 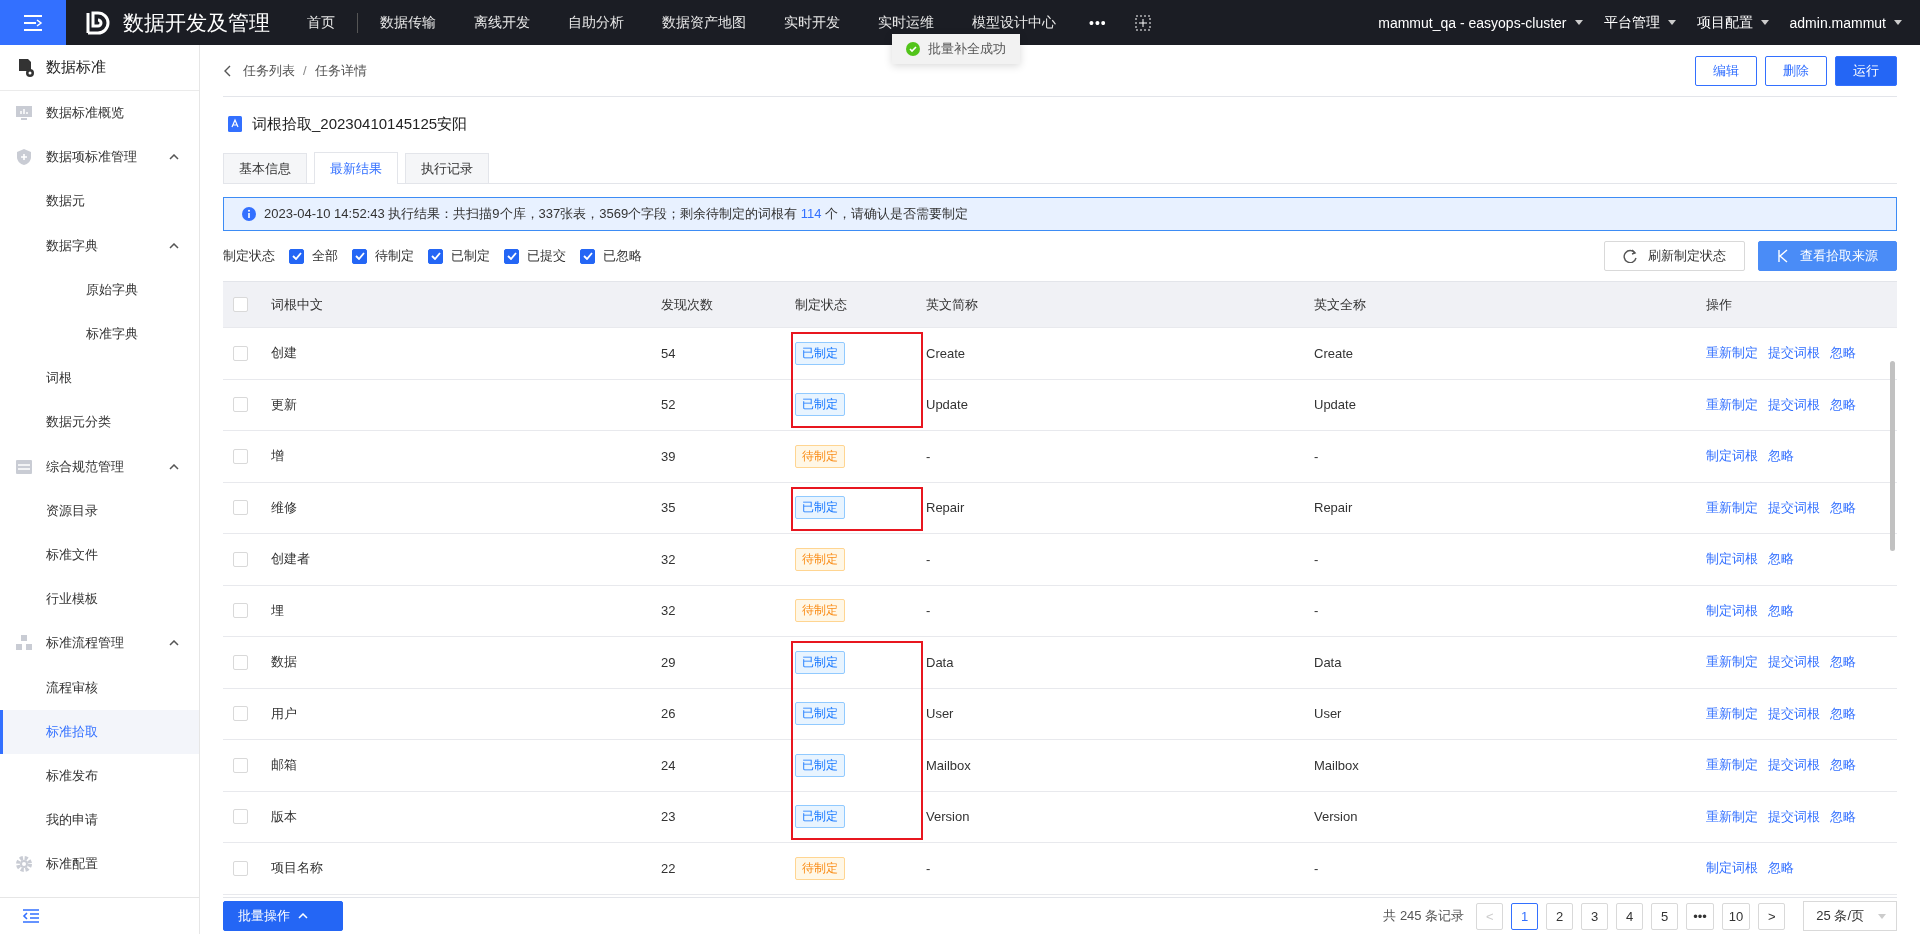 I want to click on sidebar-item: 标准拾取, so click(x=99, y=731).